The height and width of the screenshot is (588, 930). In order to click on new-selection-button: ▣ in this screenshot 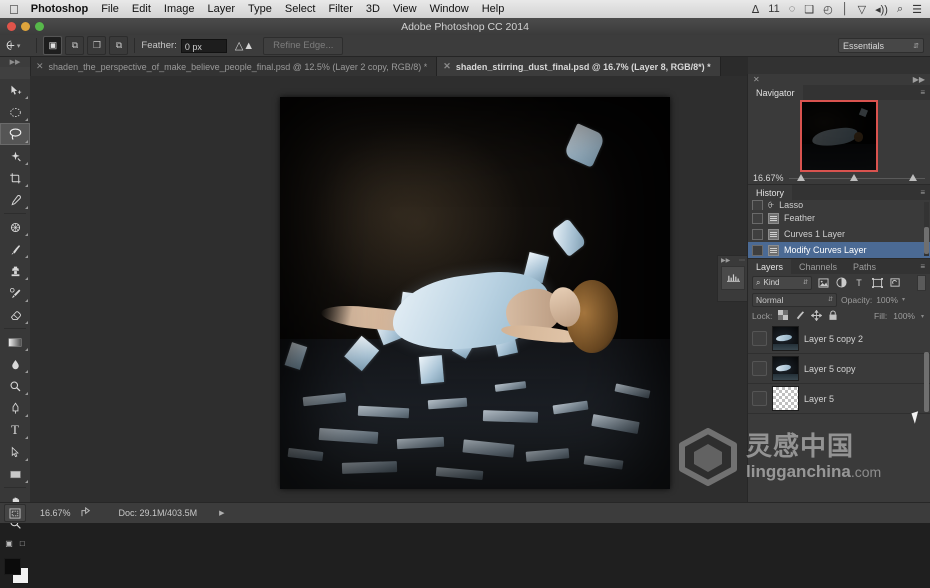, I will do `click(53, 45)`.